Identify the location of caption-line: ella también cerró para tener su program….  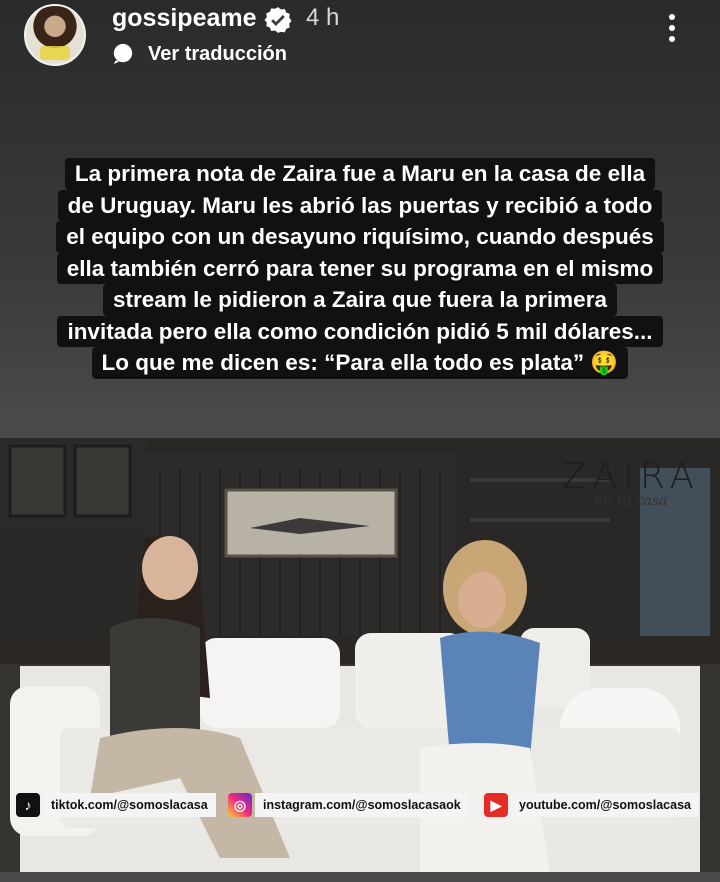
(360, 268).